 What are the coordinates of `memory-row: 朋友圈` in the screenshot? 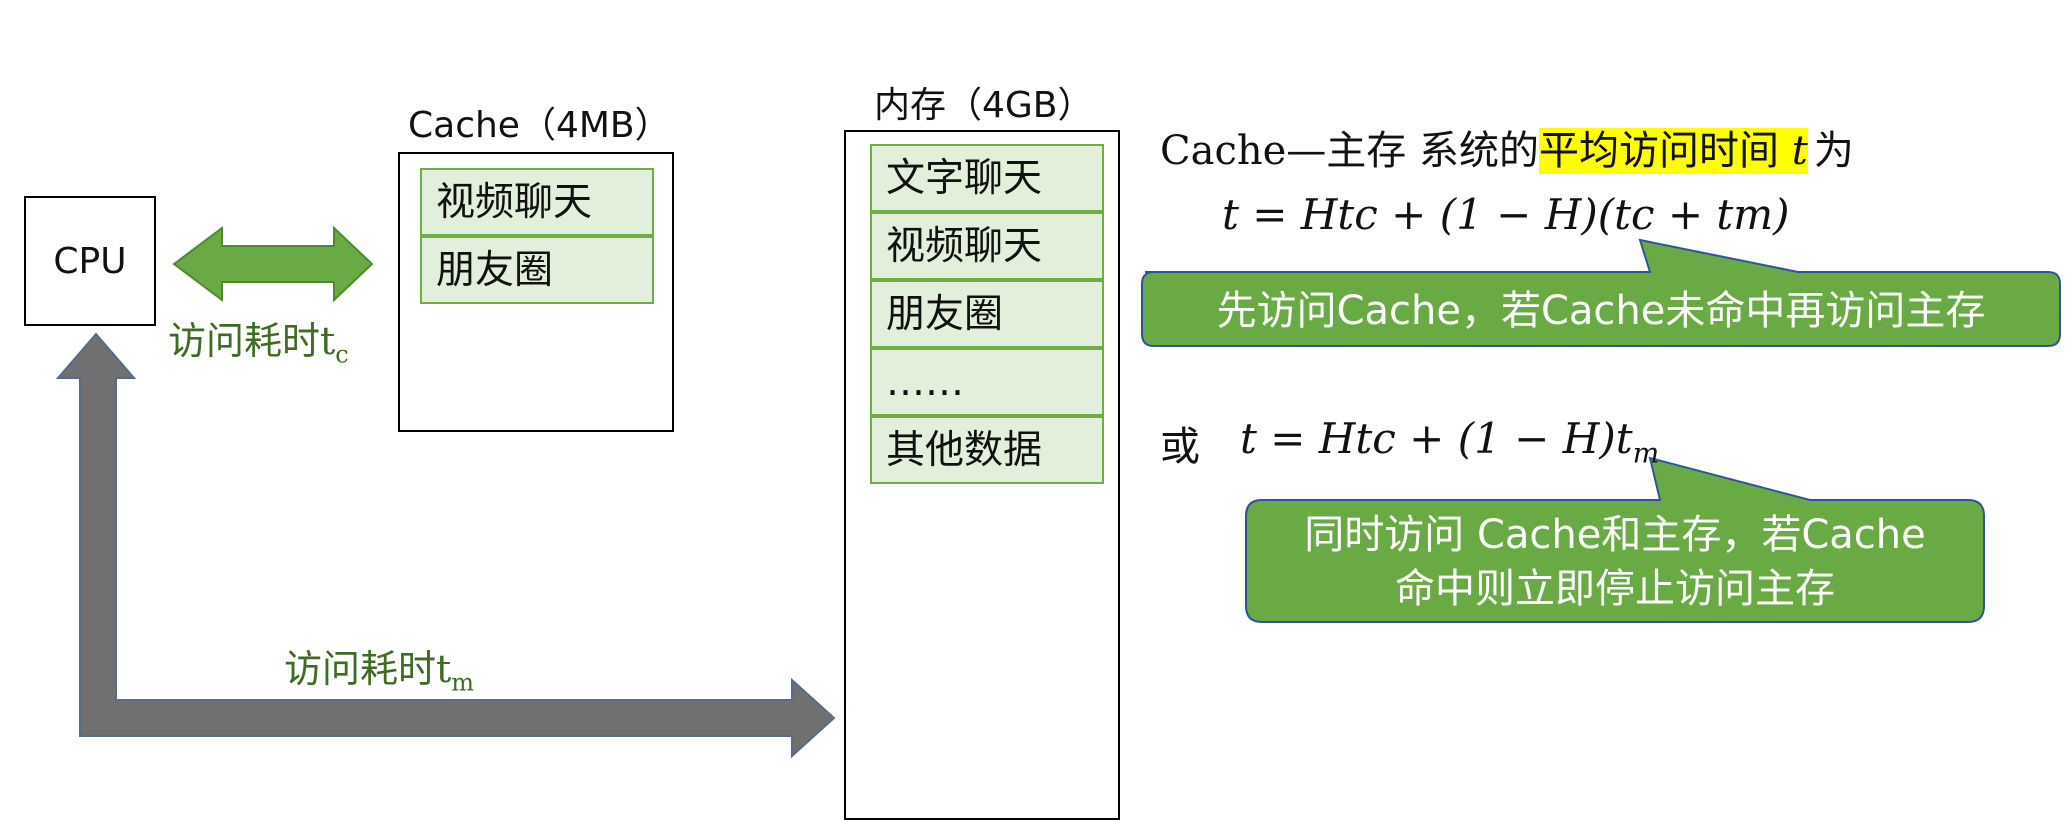 It's located at (987, 314).